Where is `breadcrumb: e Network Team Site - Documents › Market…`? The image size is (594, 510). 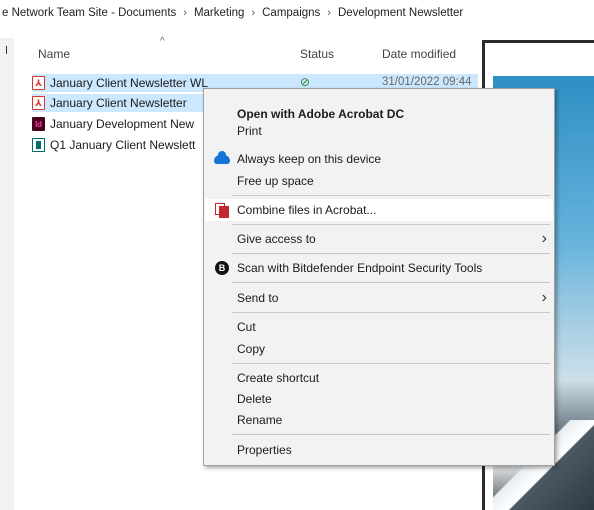
breadcrumb: e Network Team Site - Documents › Market… is located at coordinates (297, 13).